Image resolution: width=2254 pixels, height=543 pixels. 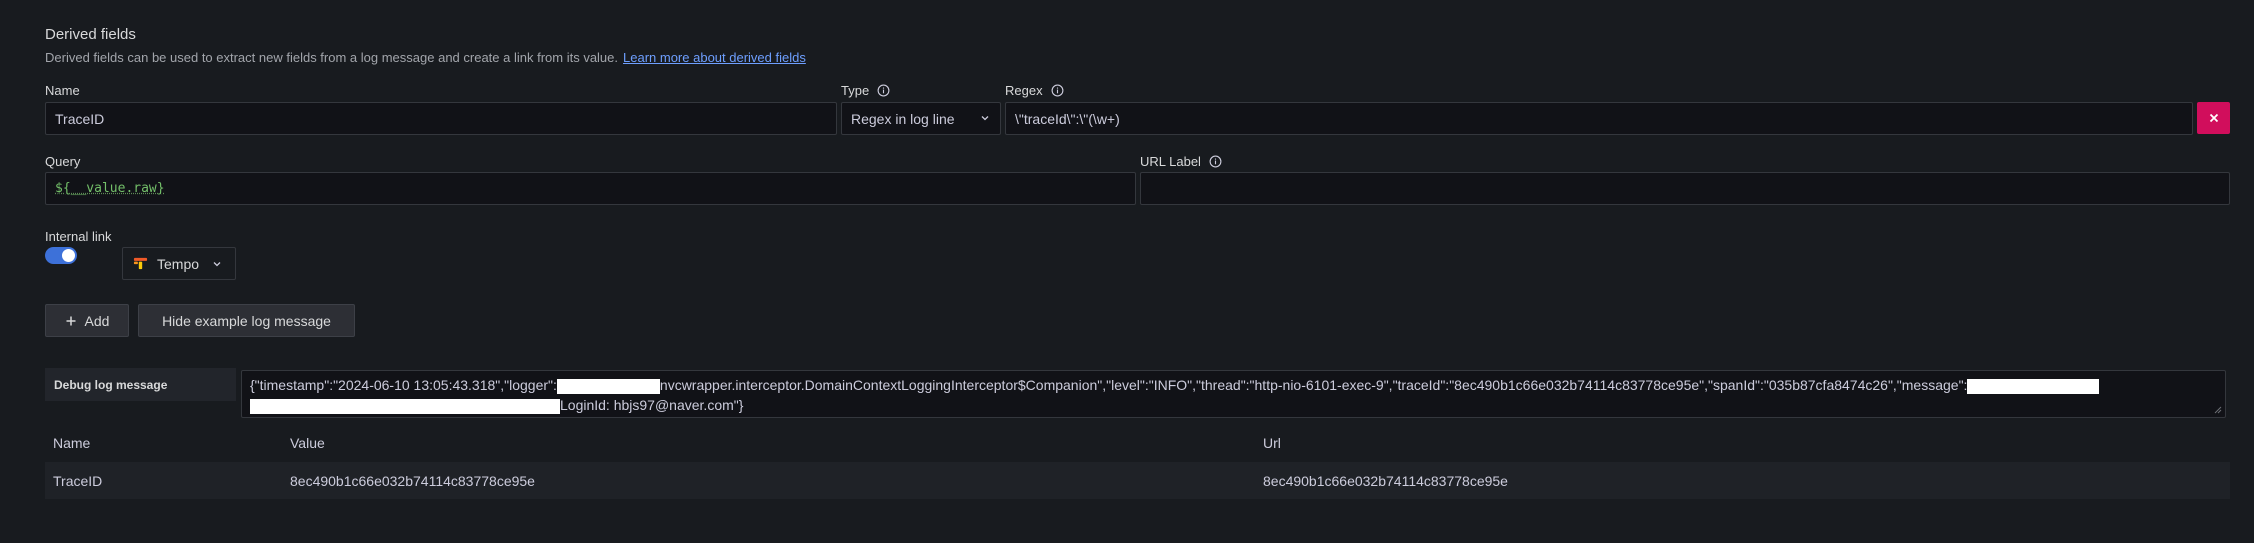 I want to click on section-title: Derived fields, so click(x=90, y=34).